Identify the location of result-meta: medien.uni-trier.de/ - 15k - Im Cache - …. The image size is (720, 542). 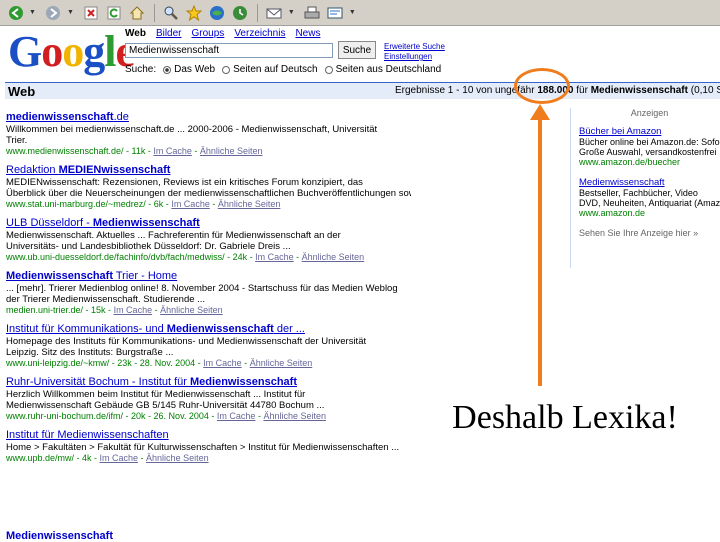
(114, 310).